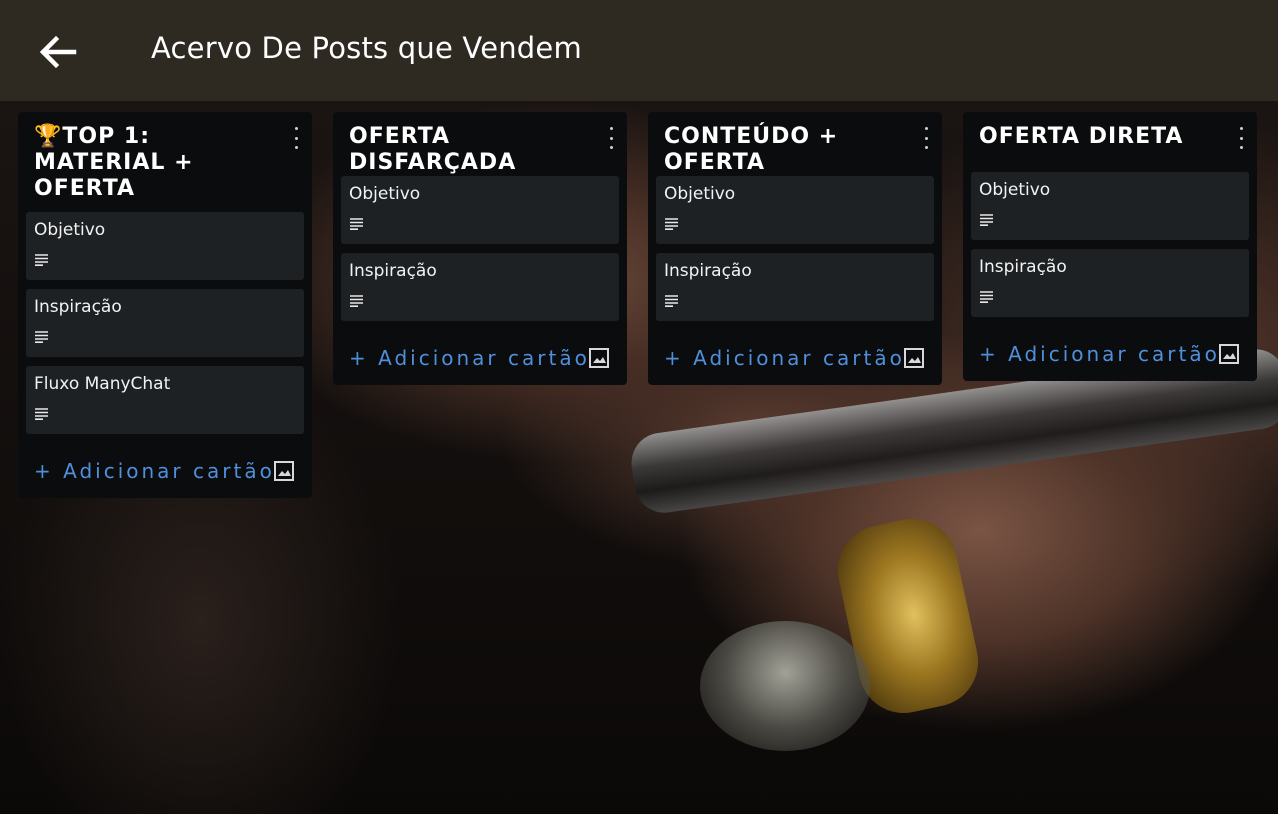  I want to click on card-list: Objetivo Inspiração Fluxo ManyChat, so click(165, 318).